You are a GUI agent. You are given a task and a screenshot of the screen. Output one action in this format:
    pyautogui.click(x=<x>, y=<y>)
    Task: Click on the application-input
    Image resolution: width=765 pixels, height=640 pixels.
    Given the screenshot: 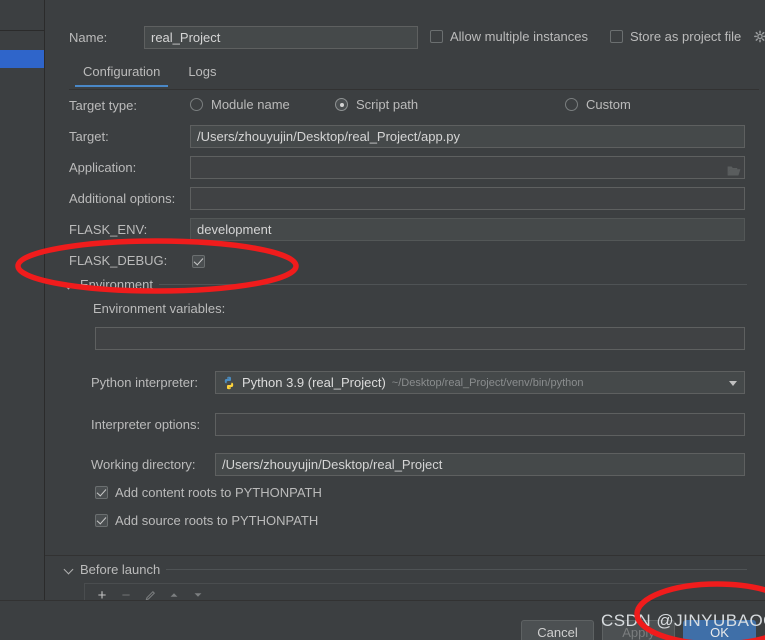 What is the action you would take?
    pyautogui.click(x=467, y=167)
    